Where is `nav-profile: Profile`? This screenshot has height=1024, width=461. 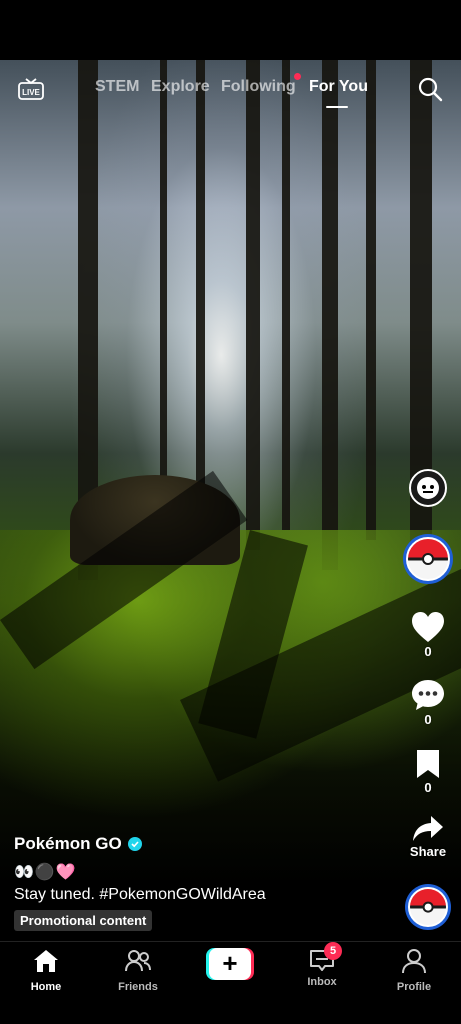 nav-profile: Profile is located at coordinates (414, 970).